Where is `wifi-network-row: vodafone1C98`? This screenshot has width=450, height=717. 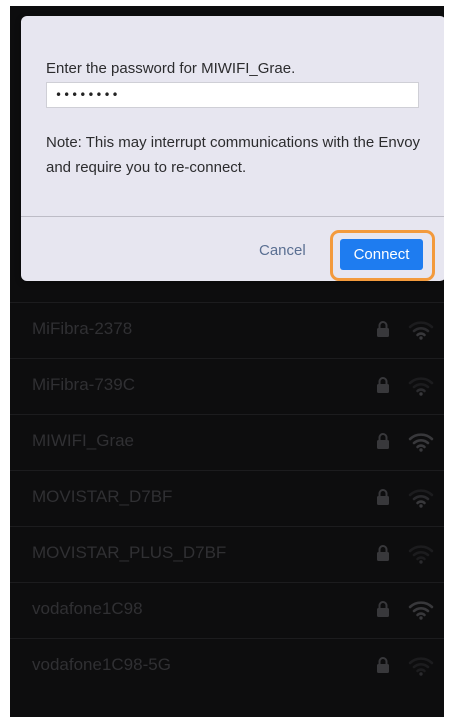 wifi-network-row: vodafone1C98 is located at coordinates (227, 610).